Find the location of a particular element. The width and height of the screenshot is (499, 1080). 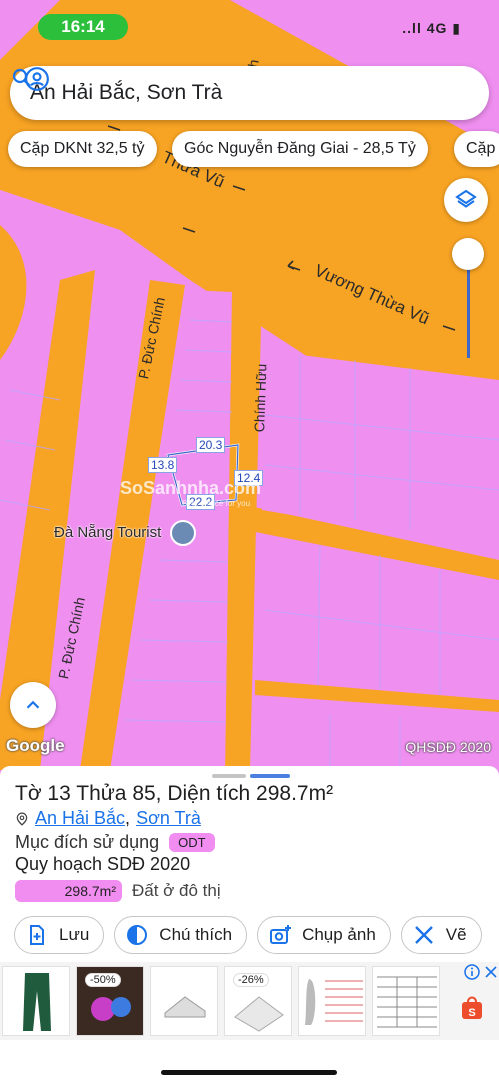

district-link: Sơn Trà is located at coordinates (168, 818).